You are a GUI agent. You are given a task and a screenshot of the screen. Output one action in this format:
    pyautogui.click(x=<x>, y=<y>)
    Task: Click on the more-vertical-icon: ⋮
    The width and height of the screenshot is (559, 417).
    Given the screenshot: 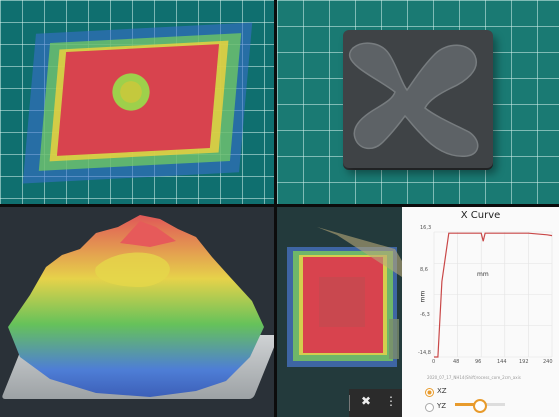 What is the action you would take?
    pyautogui.click(x=391, y=401)
    